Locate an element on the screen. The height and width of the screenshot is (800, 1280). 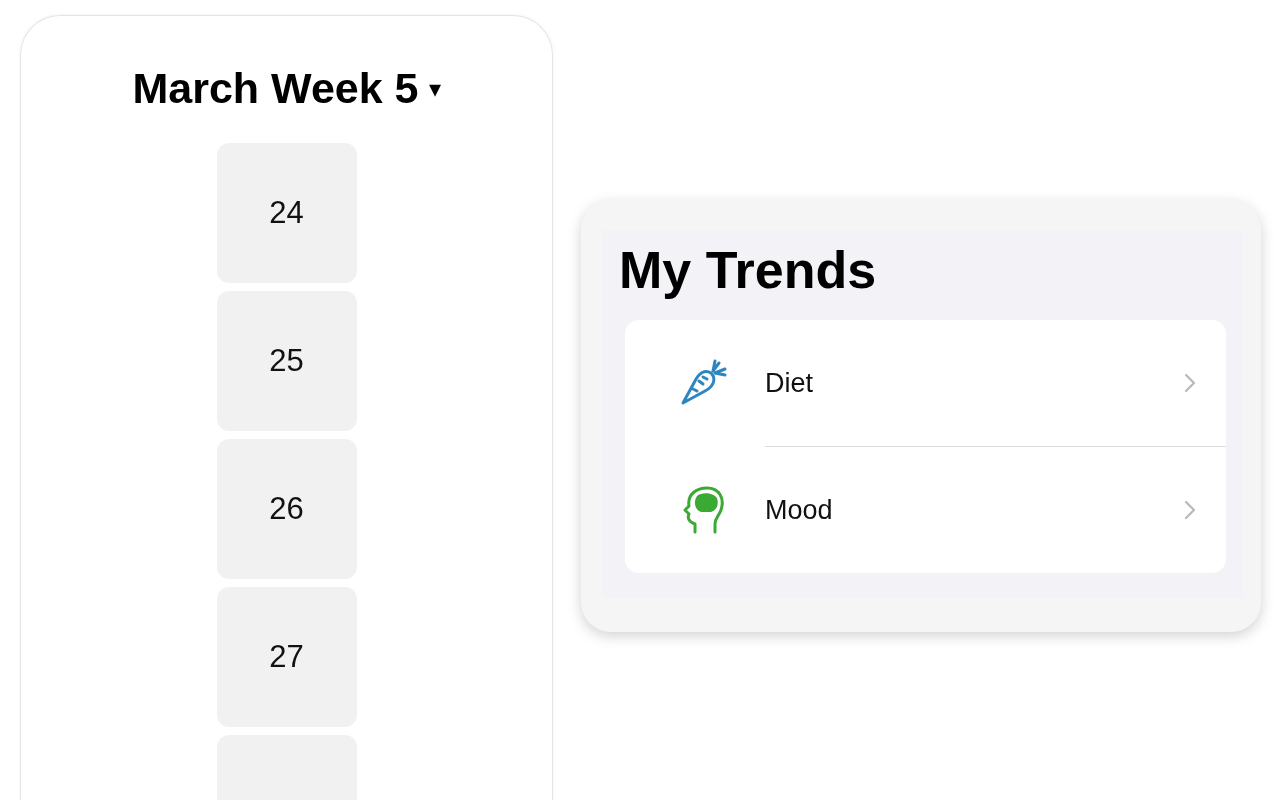
trends-title: My Trends is located at coordinates (748, 270).